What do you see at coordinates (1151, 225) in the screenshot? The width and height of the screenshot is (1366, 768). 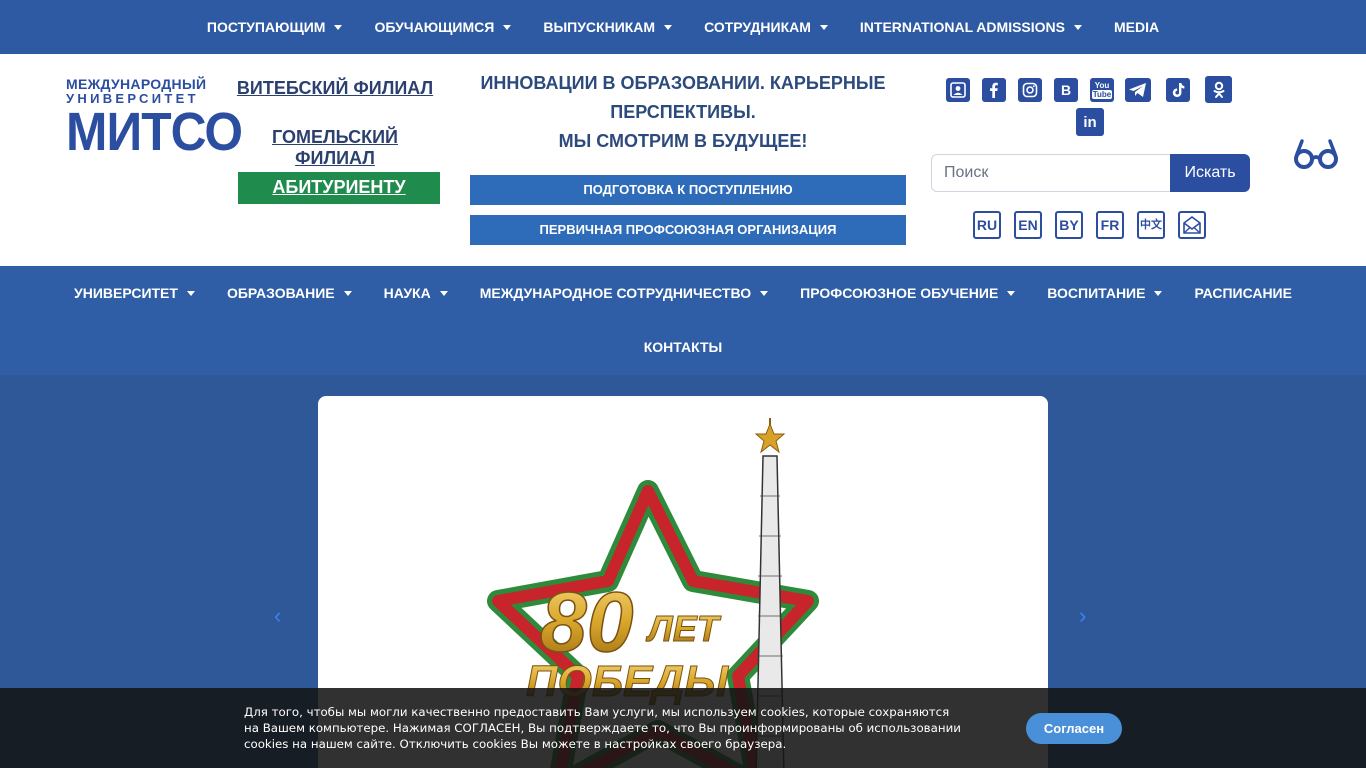 I see `language-zh: 中文` at bounding box center [1151, 225].